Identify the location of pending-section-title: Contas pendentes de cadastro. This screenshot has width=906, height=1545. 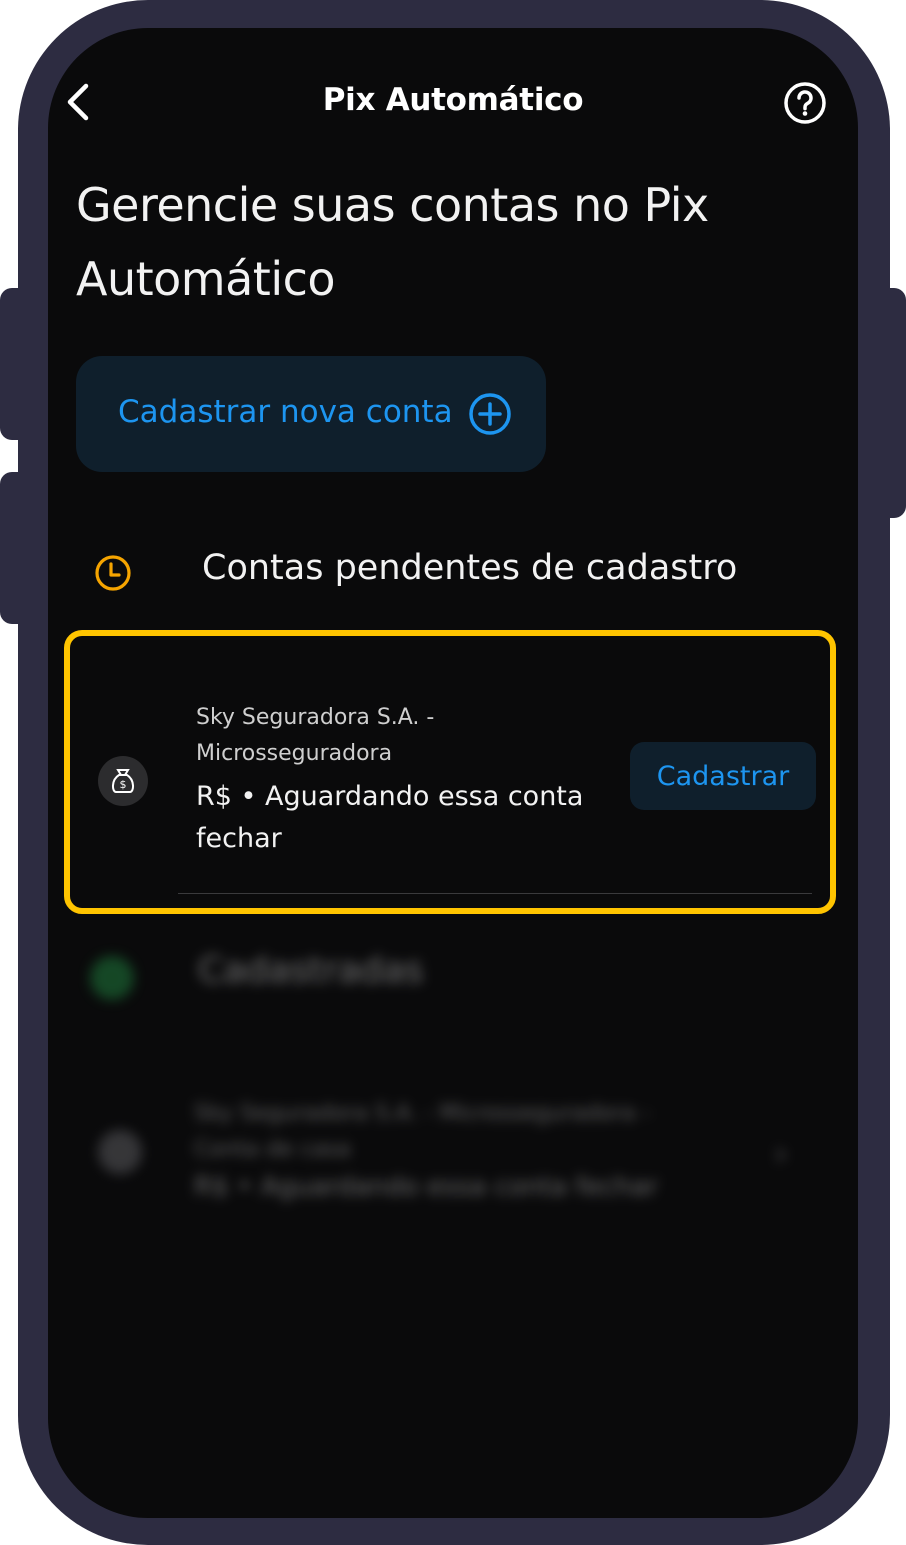
(470, 568).